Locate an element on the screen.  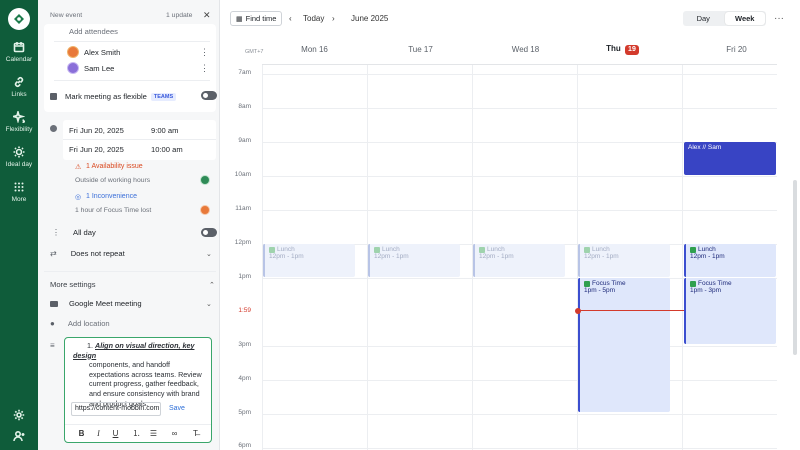
meeting-type-row: Google Meet meeting ⌄ is located at coordinates (136, 303).